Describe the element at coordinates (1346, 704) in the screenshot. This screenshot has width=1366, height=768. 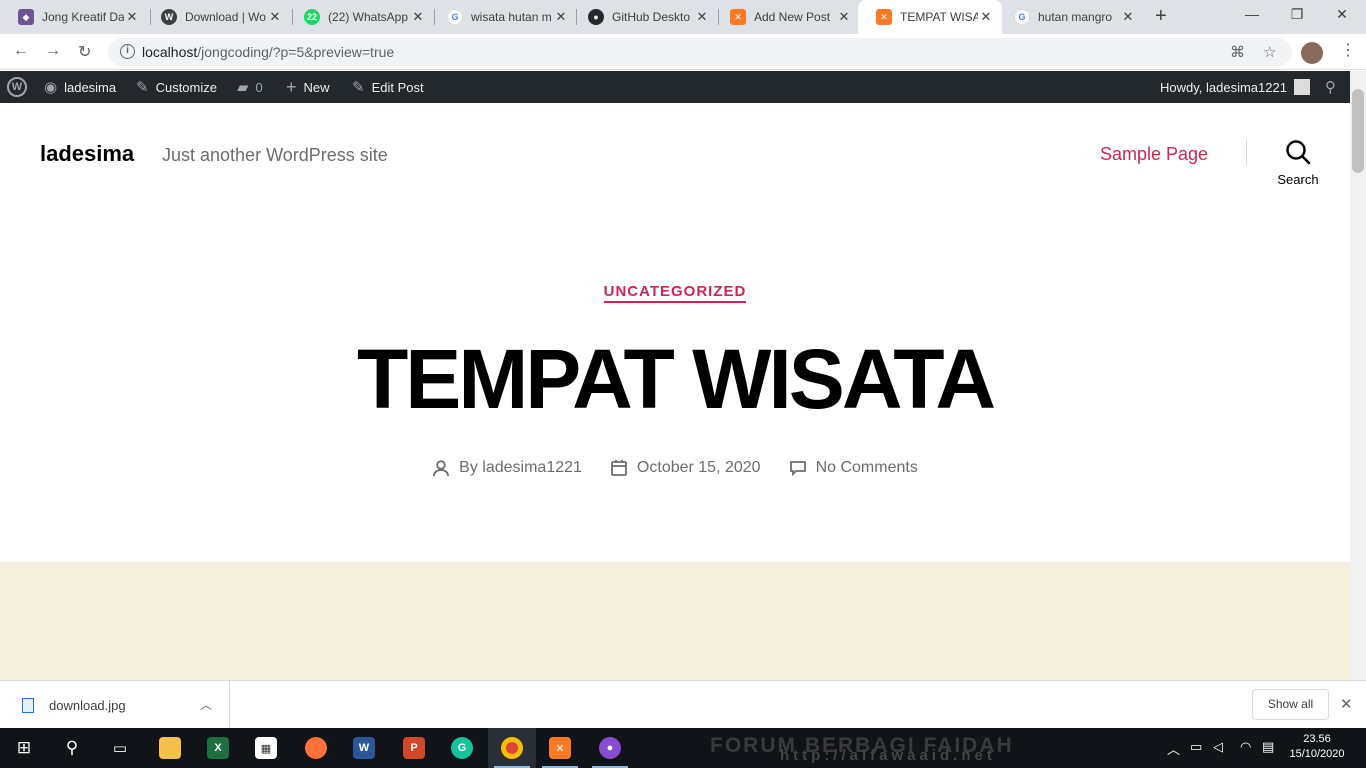
I see `close-shelf-icon: ✕` at that location.